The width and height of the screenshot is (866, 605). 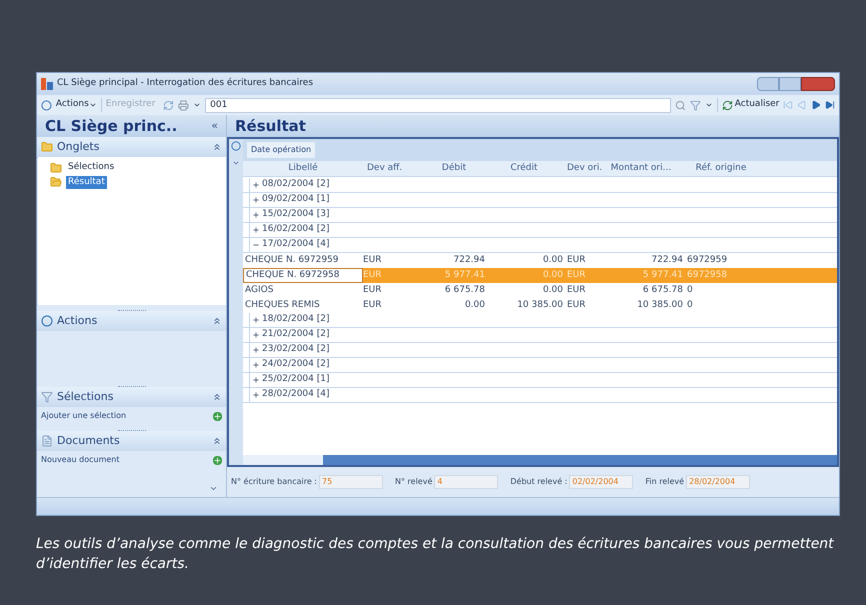 What do you see at coordinates (282, 305) in the screenshot?
I see `table-cell-text: CHEQUES REMIS` at bounding box center [282, 305].